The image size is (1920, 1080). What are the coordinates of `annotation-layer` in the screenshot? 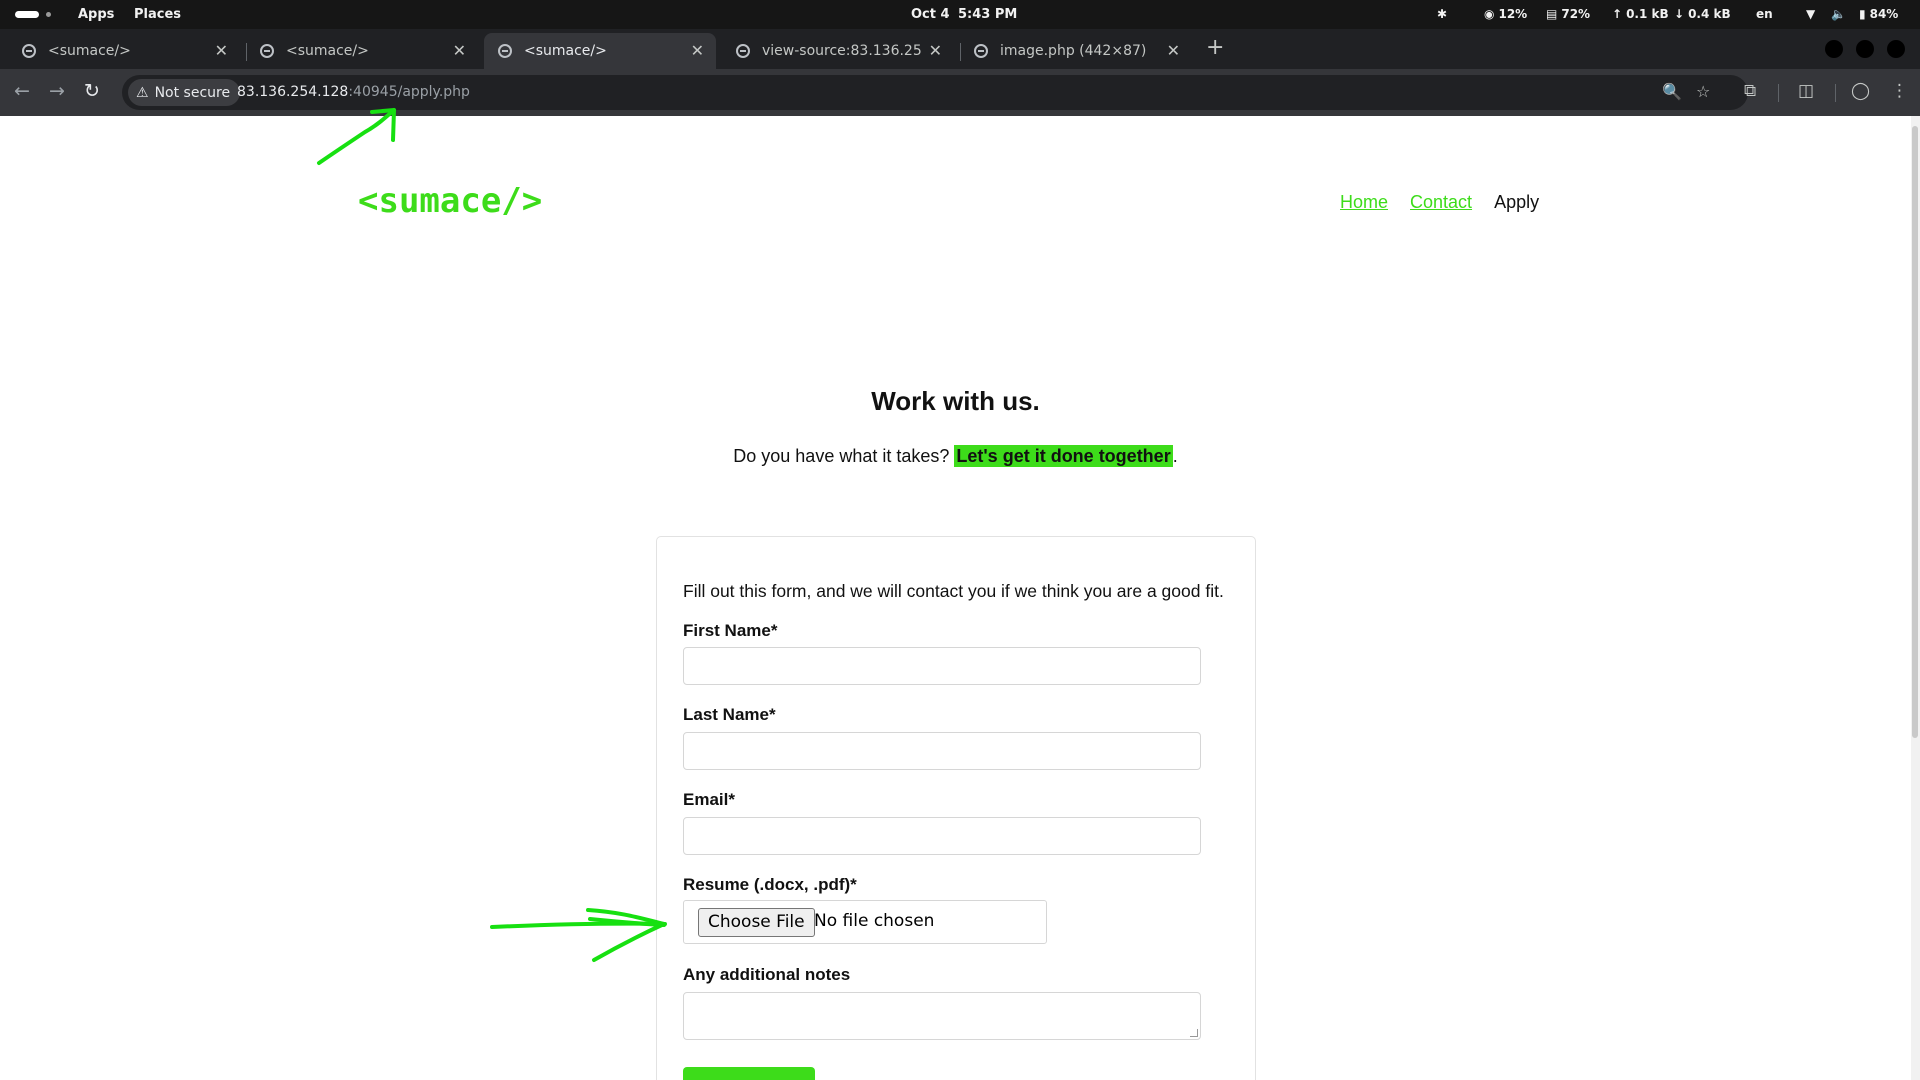 It's located at (492, 535).